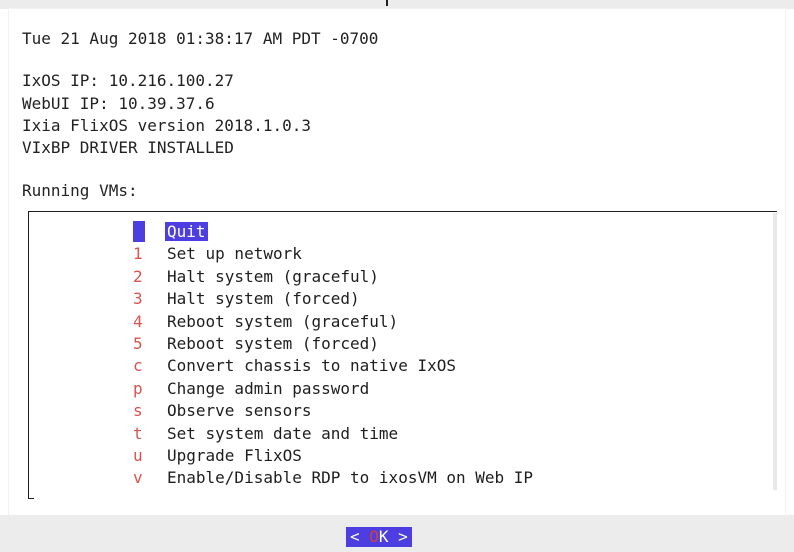 The width and height of the screenshot is (794, 552). Describe the element at coordinates (128, 147) in the screenshot. I see `driver-status-text: VIxBP DRIVER INSTALLED` at that location.